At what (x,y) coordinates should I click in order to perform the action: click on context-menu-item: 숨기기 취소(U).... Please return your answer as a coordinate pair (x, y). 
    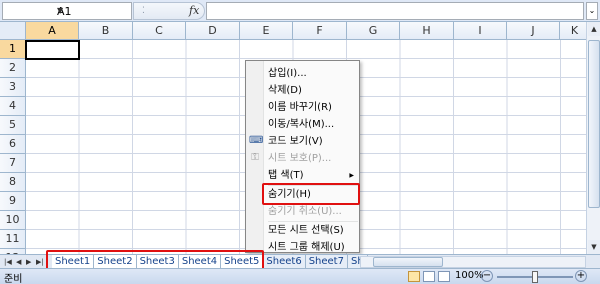
    Looking at the image, I should click on (312, 211).